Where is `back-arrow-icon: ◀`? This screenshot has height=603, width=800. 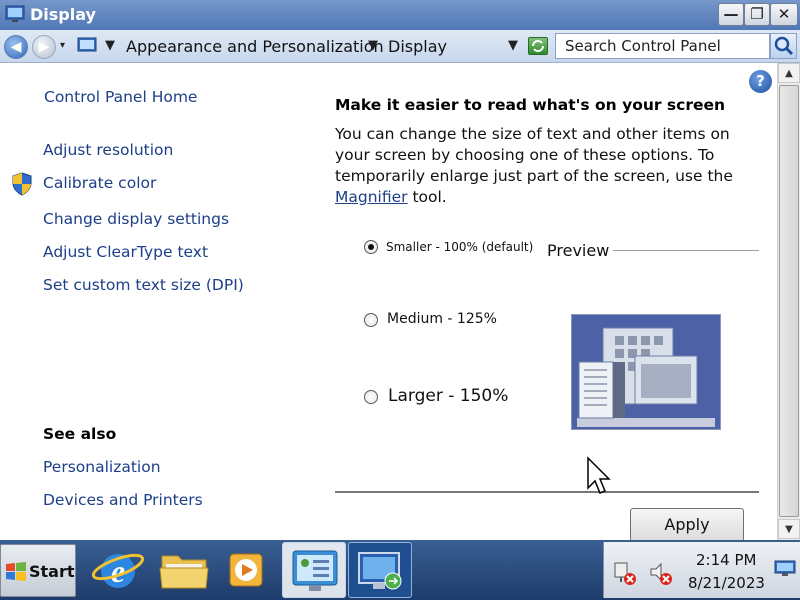
back-arrow-icon: ◀ is located at coordinates (16, 47).